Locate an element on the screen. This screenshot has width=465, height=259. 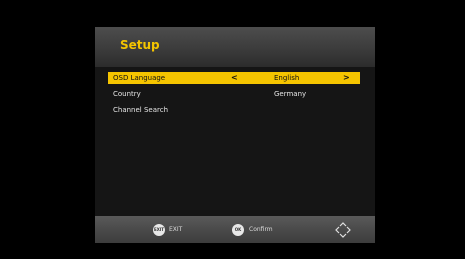
menu-item-channel-search: Channel Search is located at coordinates (234, 110).